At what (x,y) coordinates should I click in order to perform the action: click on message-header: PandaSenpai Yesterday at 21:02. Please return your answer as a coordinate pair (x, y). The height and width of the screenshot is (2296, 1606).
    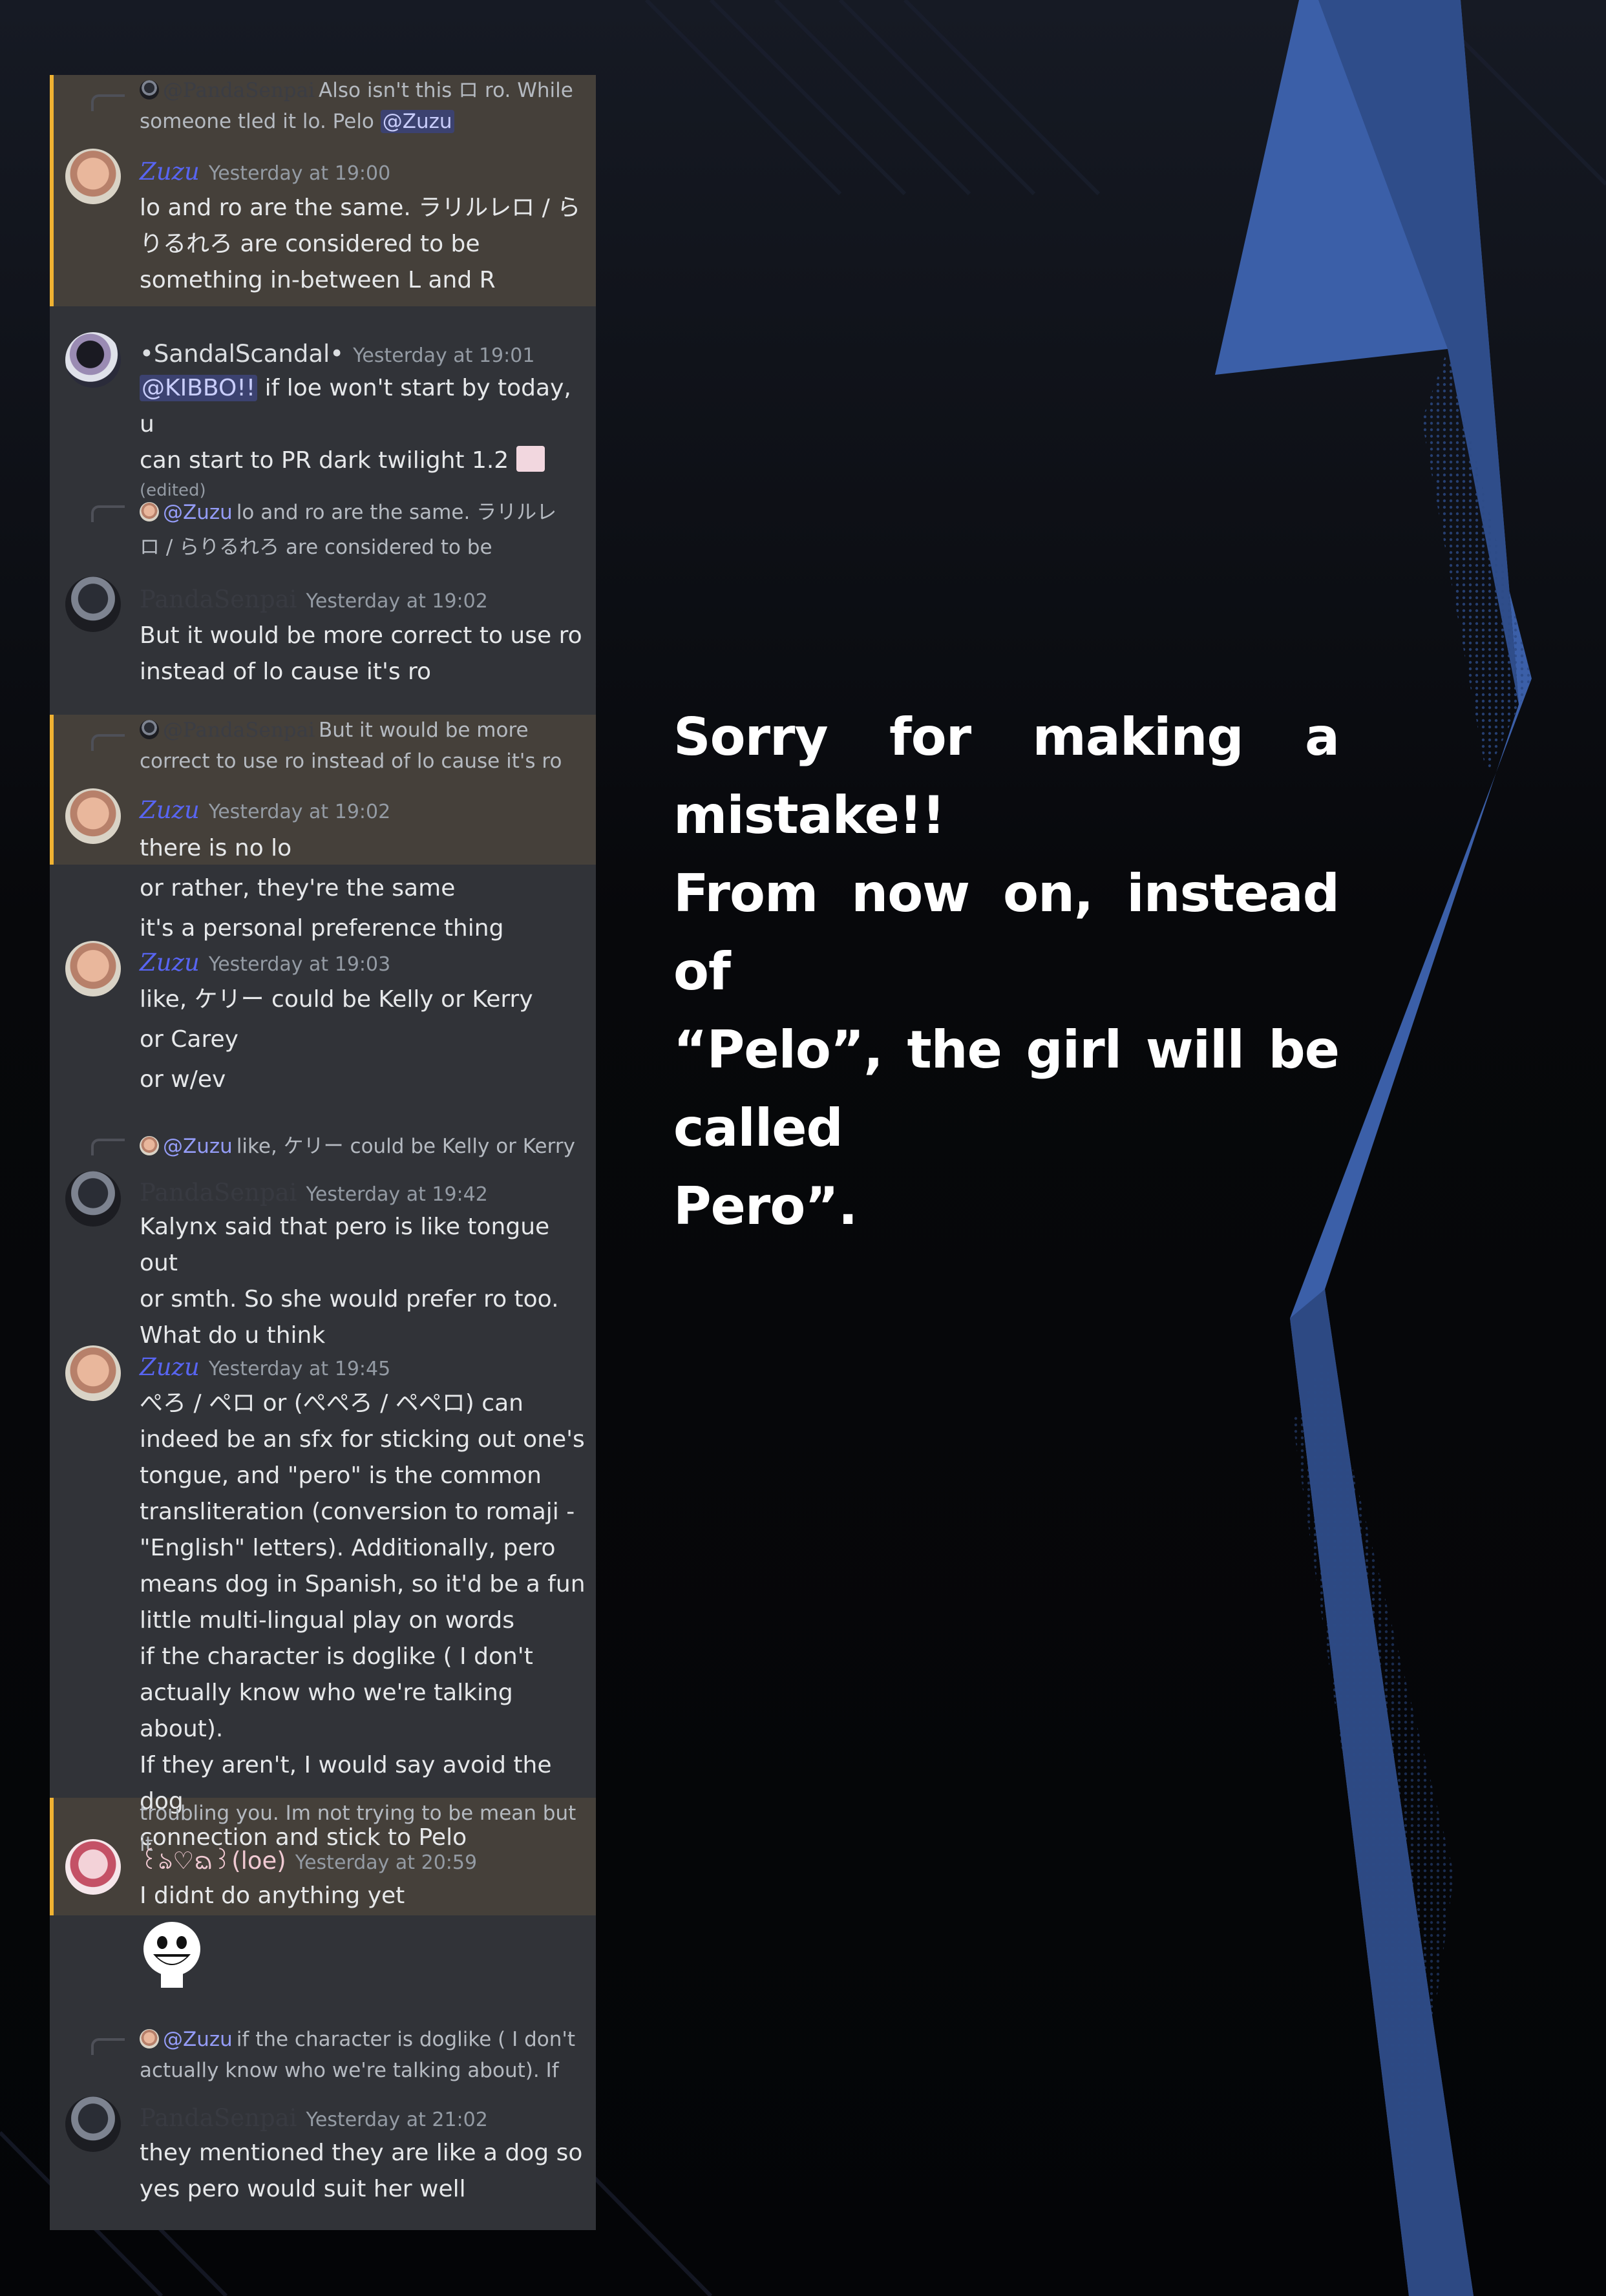
    Looking at the image, I should click on (314, 2118).